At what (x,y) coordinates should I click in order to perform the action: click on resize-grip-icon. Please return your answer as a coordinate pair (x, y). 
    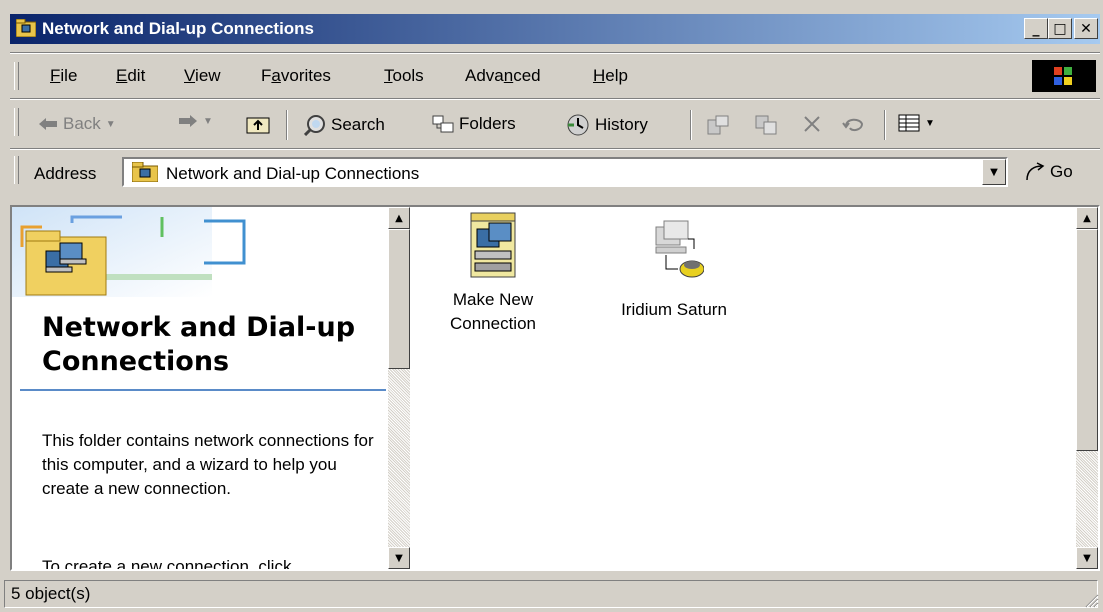
    Looking at the image, I should click on (1091, 600).